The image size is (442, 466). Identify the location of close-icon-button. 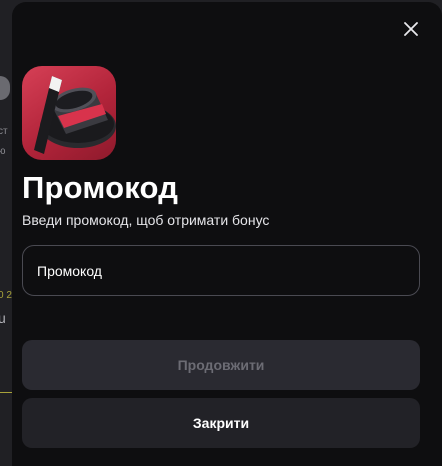
(411, 29).